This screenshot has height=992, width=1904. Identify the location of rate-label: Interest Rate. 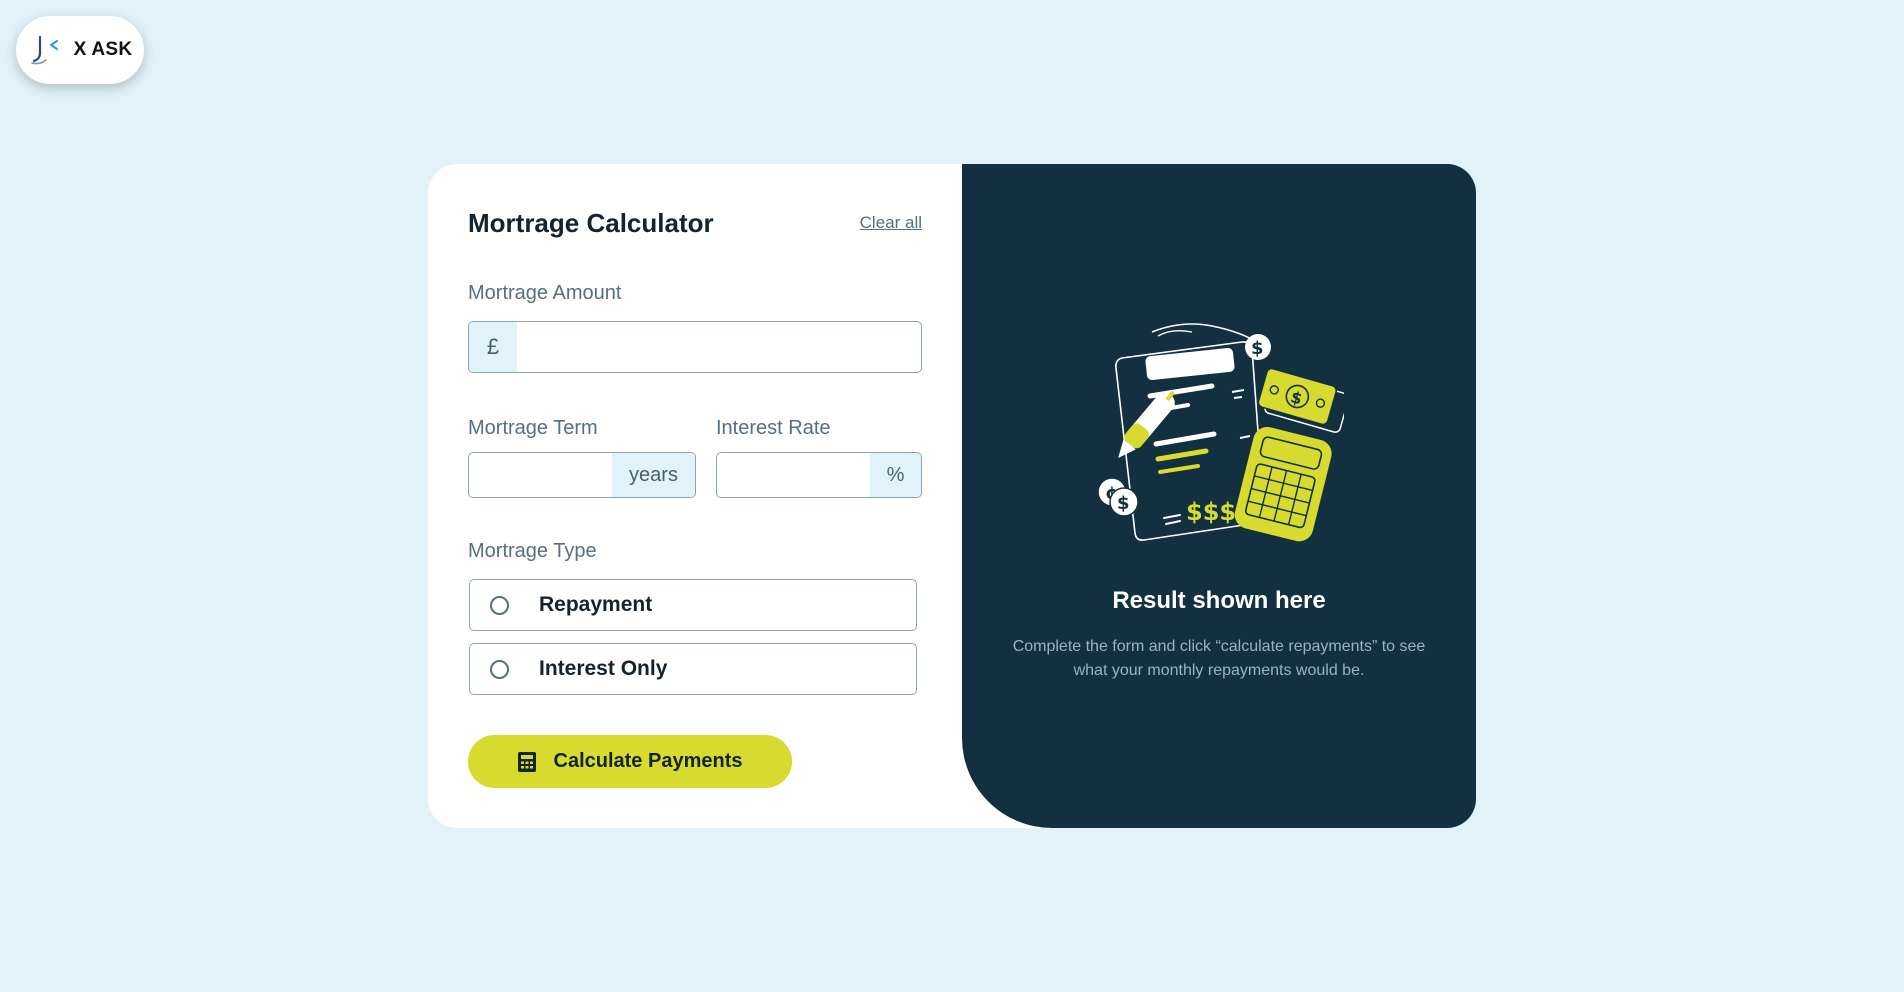
(773, 428).